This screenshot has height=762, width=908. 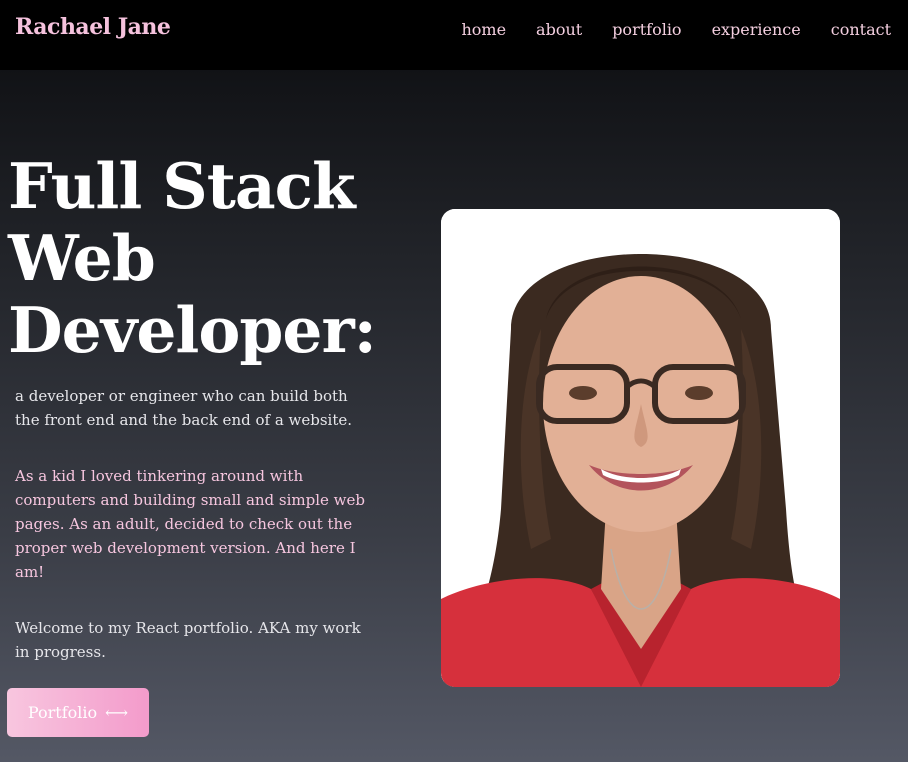 I want to click on double-arrow-icon: ⟷, so click(x=117, y=712).